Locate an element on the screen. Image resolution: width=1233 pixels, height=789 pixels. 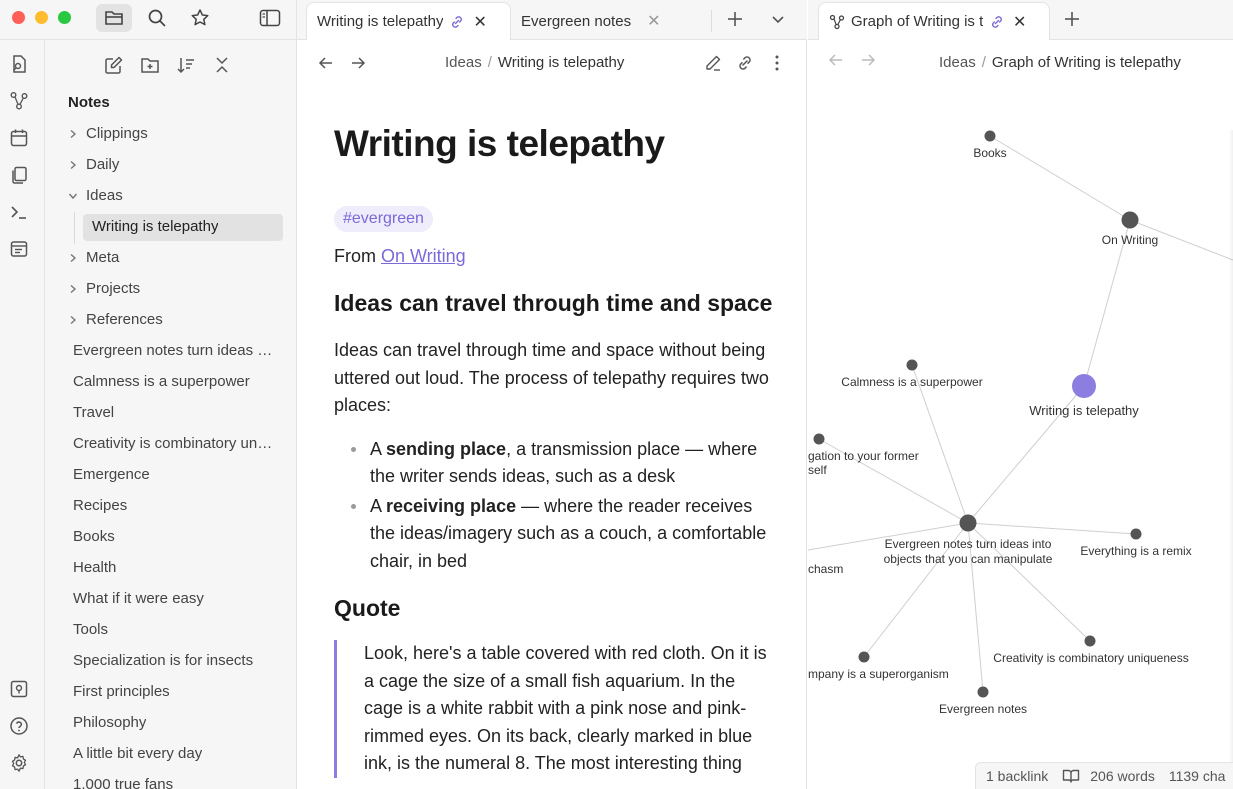
graph-node-calmness is located at coordinates (912, 365).